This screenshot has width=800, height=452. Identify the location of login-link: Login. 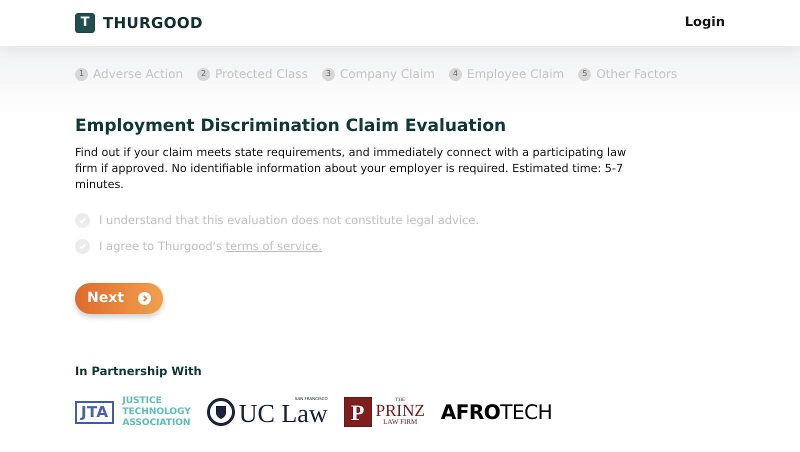
(704, 23).